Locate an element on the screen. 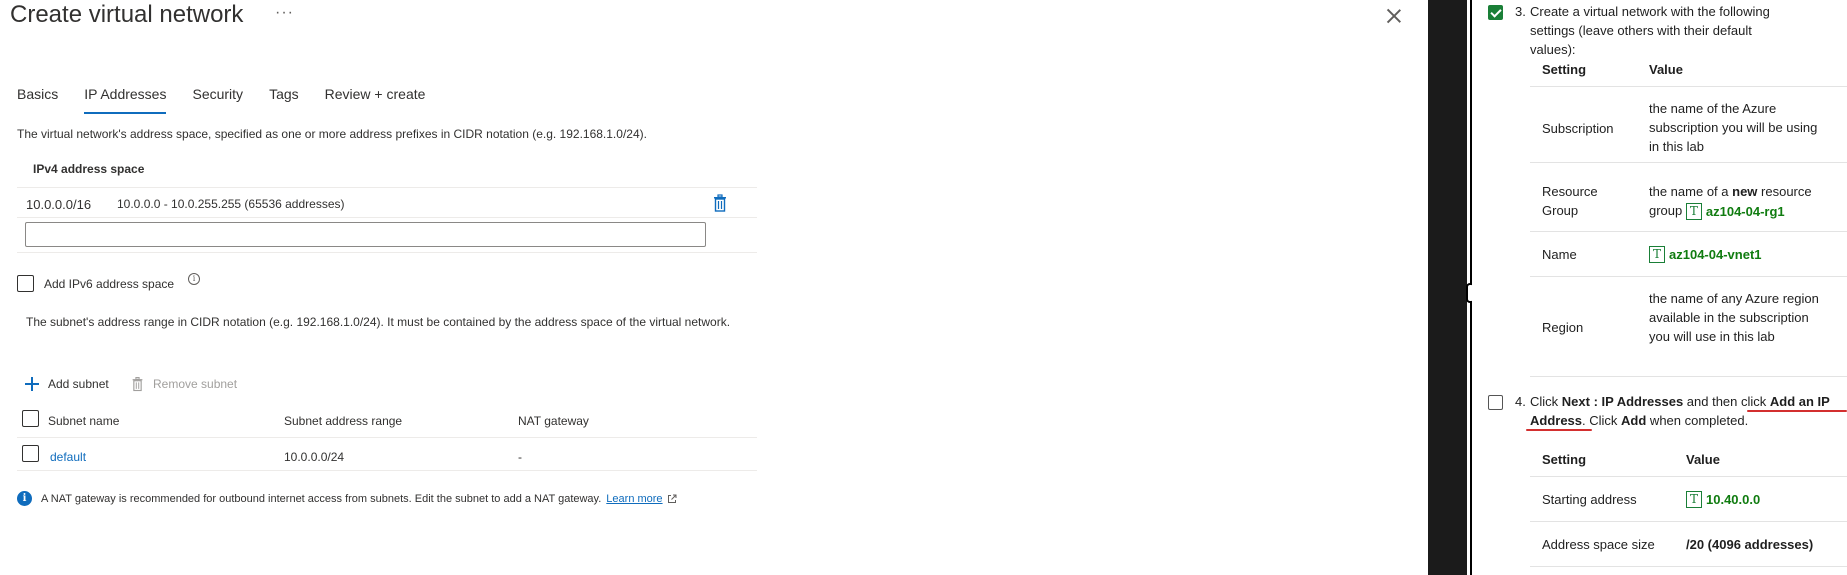 The height and width of the screenshot is (575, 1847). step-4-header-value: Value is located at coordinates (1703, 459).